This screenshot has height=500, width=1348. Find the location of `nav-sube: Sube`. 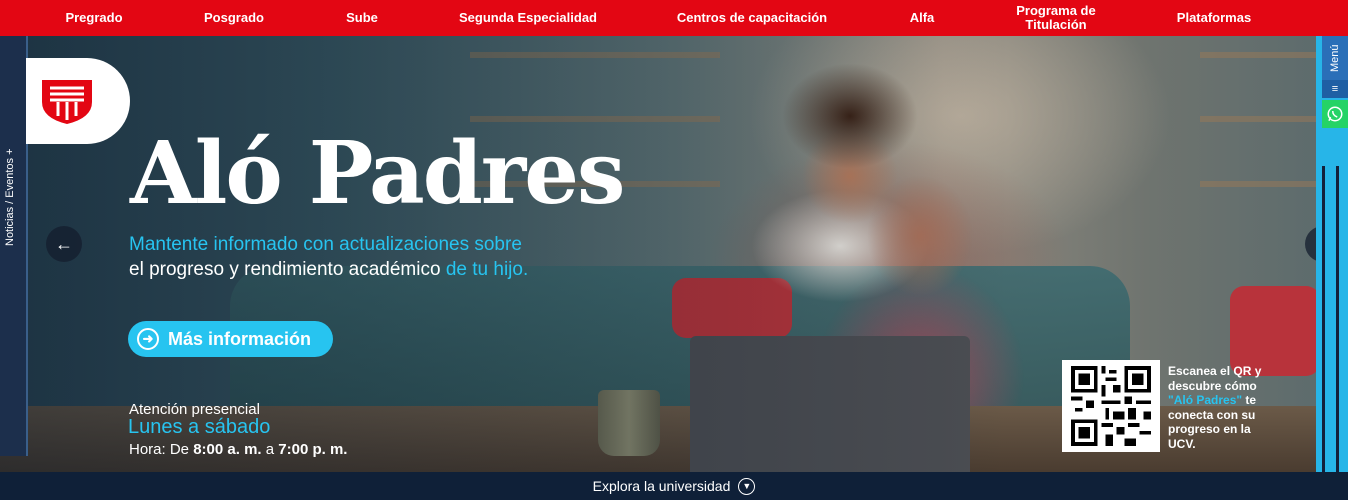

nav-sube: Sube is located at coordinates (362, 18).